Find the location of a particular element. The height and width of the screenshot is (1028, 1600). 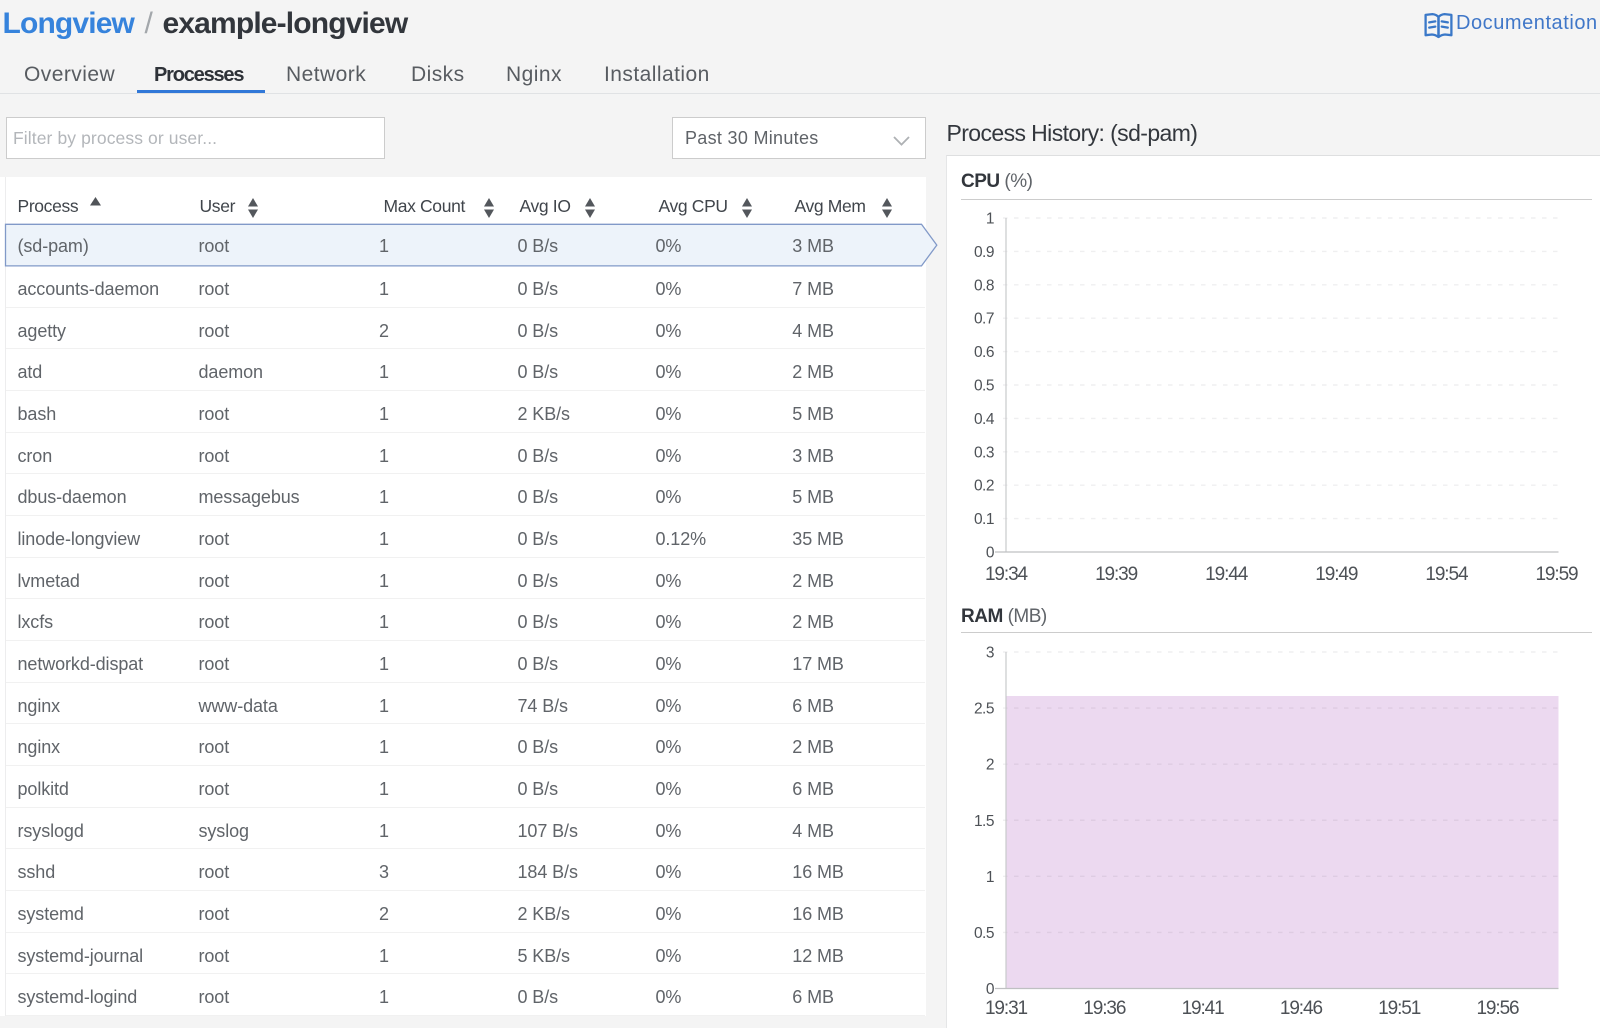

svg-text: 0.9 is located at coordinates (984, 252).